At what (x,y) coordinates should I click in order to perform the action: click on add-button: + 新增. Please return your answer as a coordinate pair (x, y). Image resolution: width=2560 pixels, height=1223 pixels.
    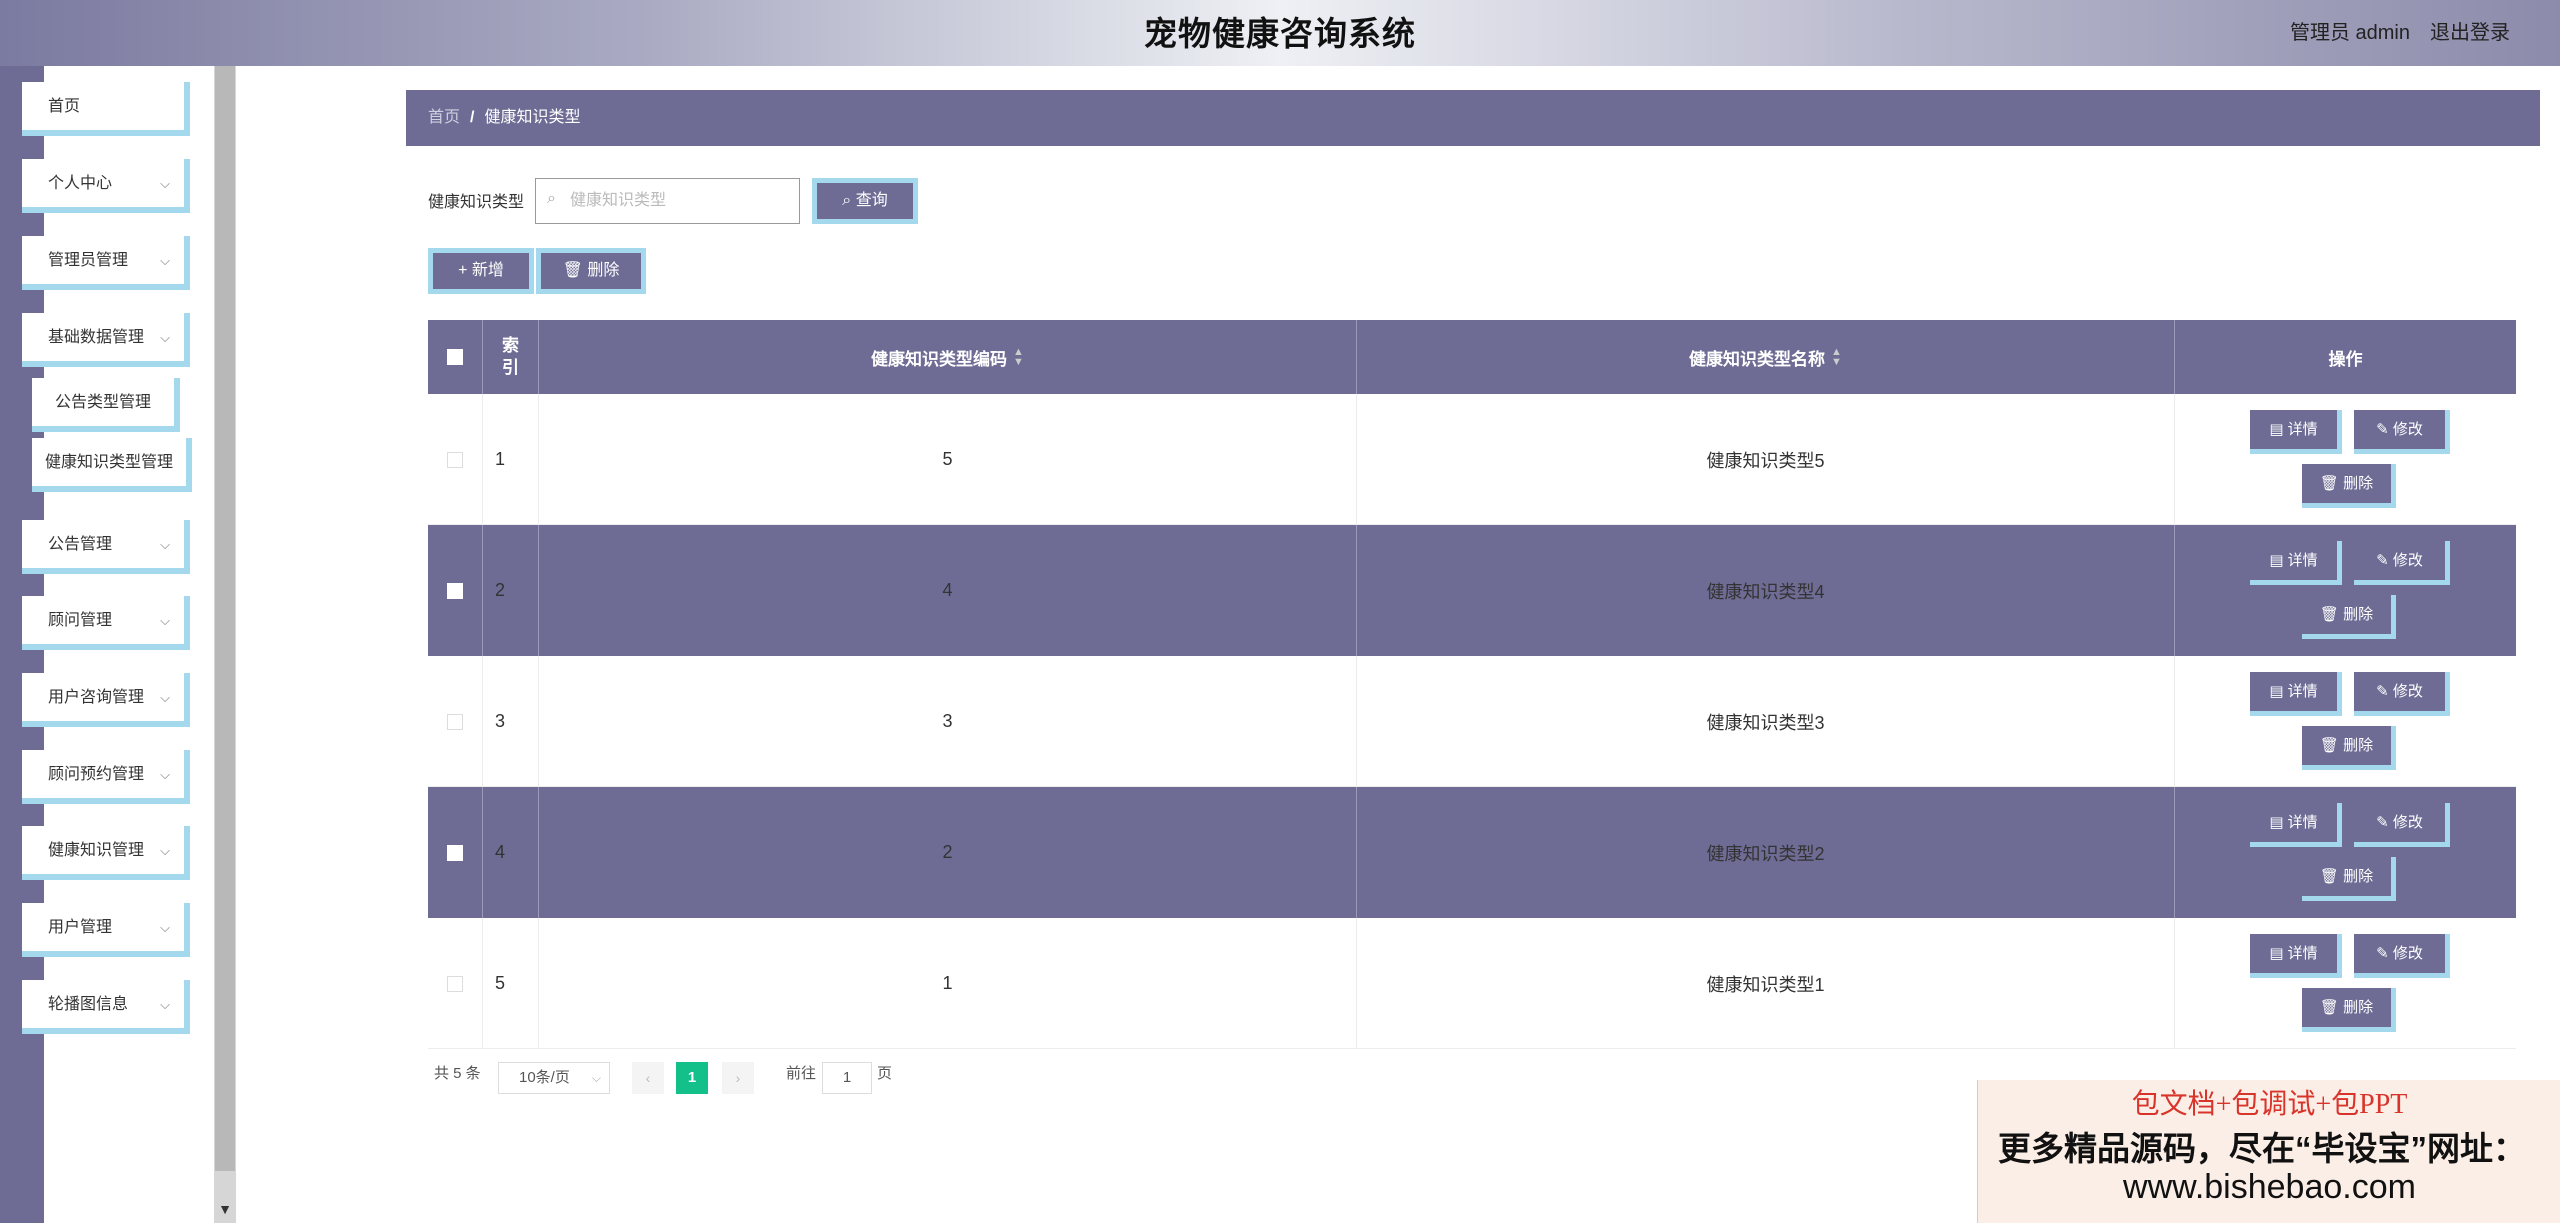
    Looking at the image, I should click on (481, 271).